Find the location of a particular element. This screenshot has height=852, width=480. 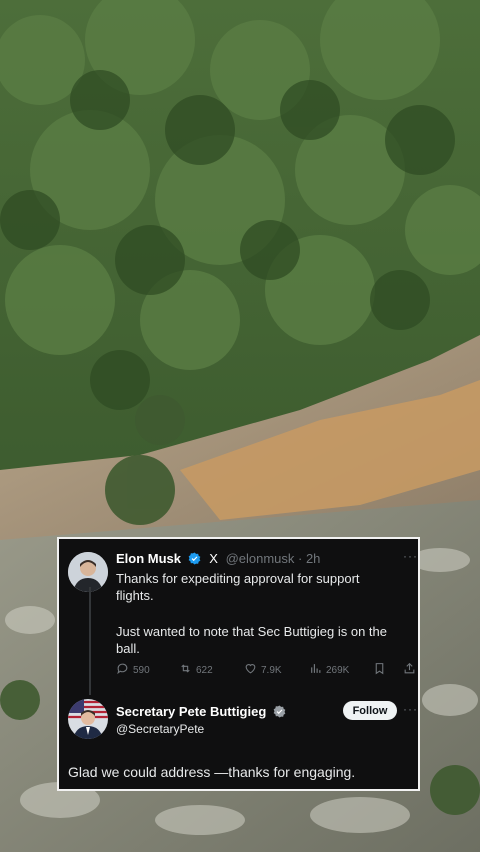

tweet-text-line-4: ball. is located at coordinates (128, 648).